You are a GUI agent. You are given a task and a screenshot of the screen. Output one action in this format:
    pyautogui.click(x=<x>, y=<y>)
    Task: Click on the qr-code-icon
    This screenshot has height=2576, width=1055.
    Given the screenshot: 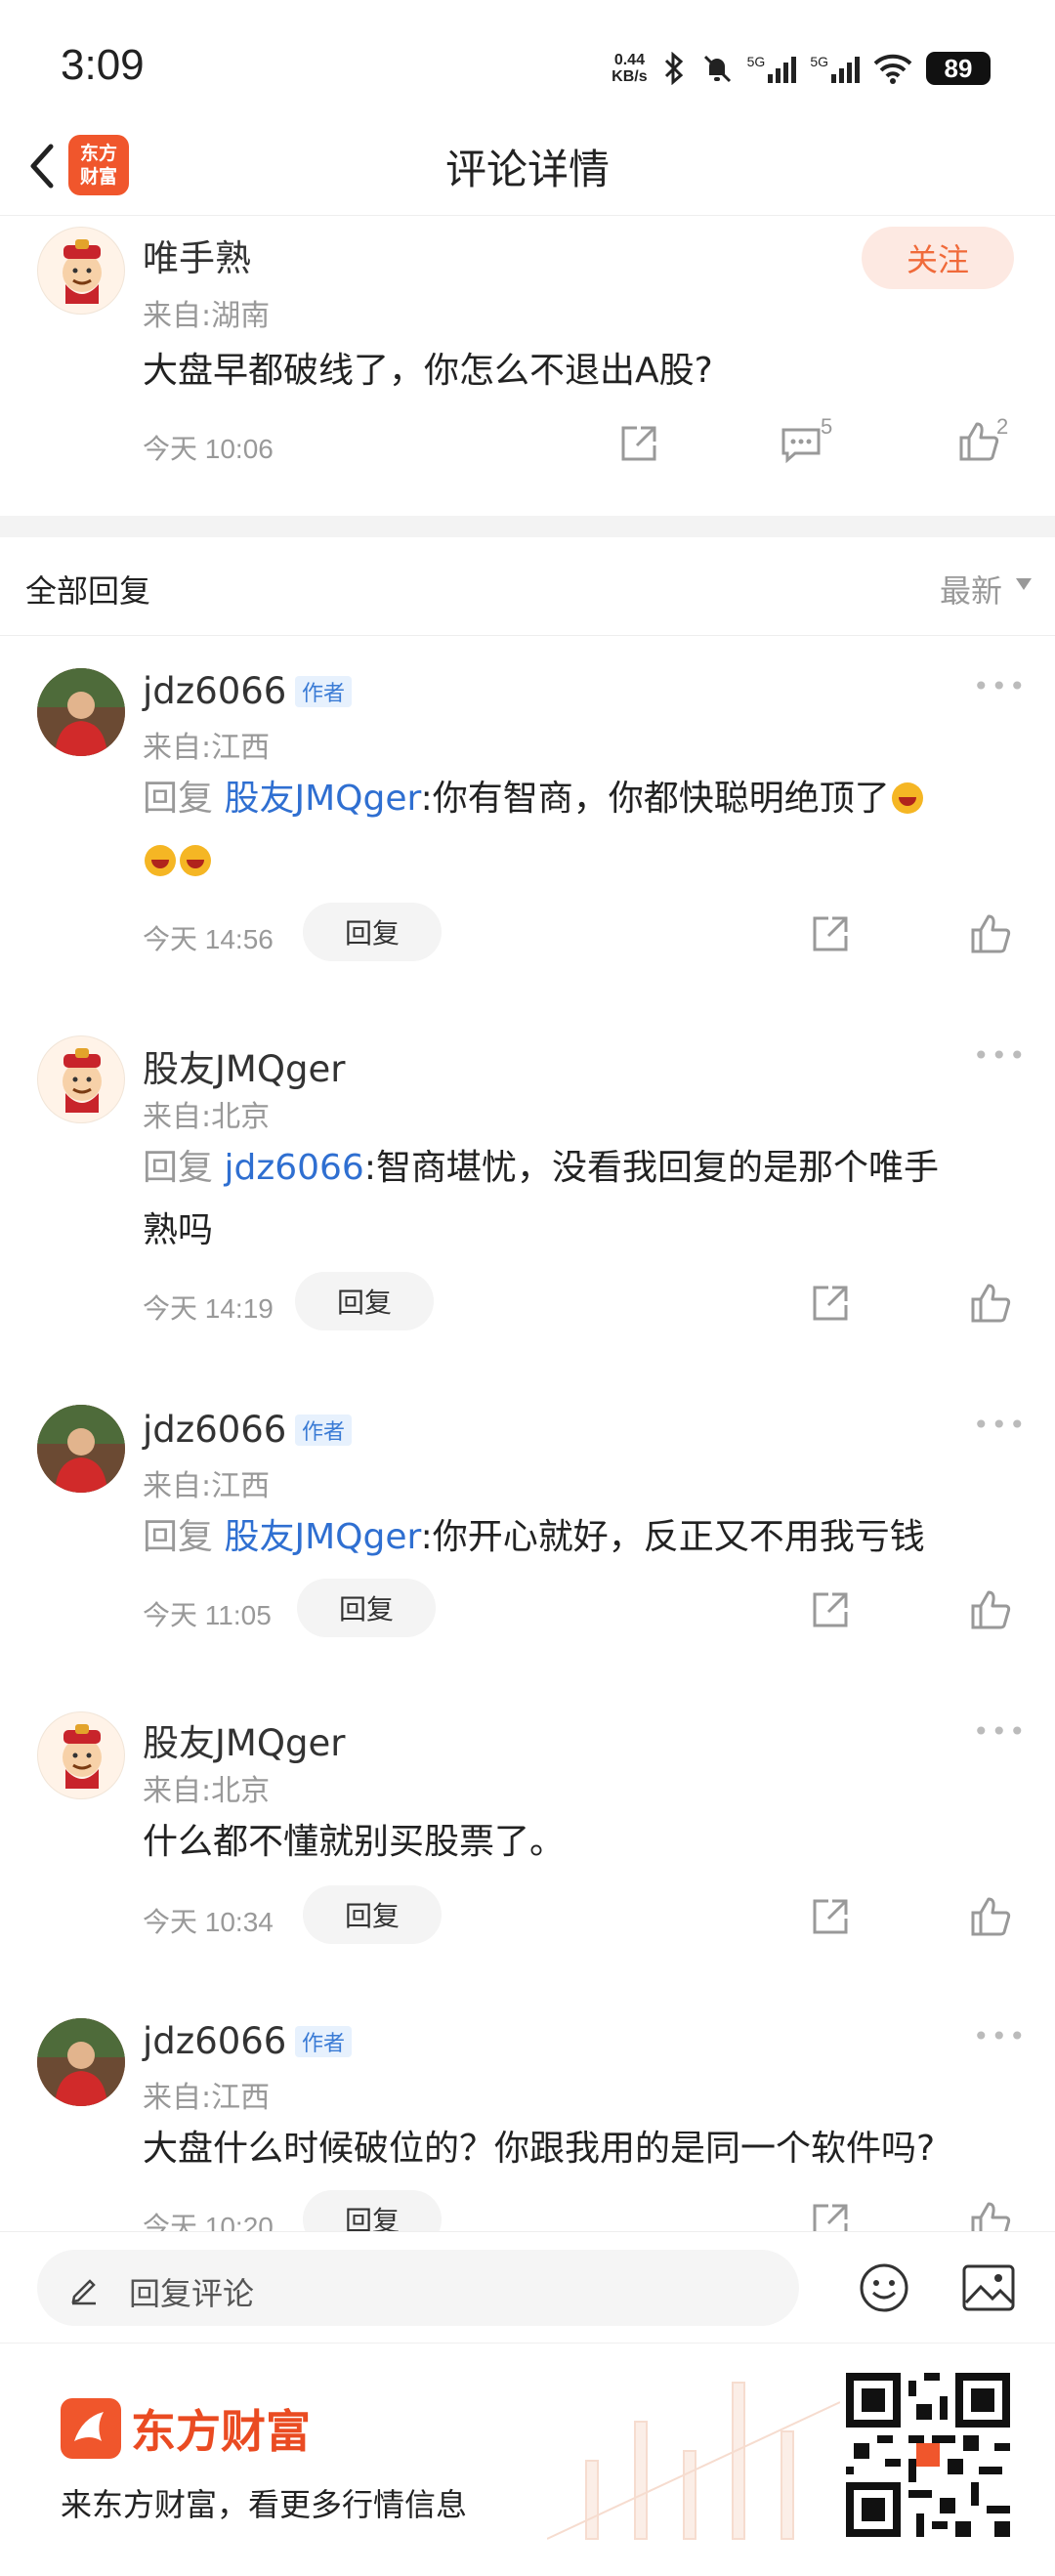 What is the action you would take?
    pyautogui.click(x=928, y=2455)
    